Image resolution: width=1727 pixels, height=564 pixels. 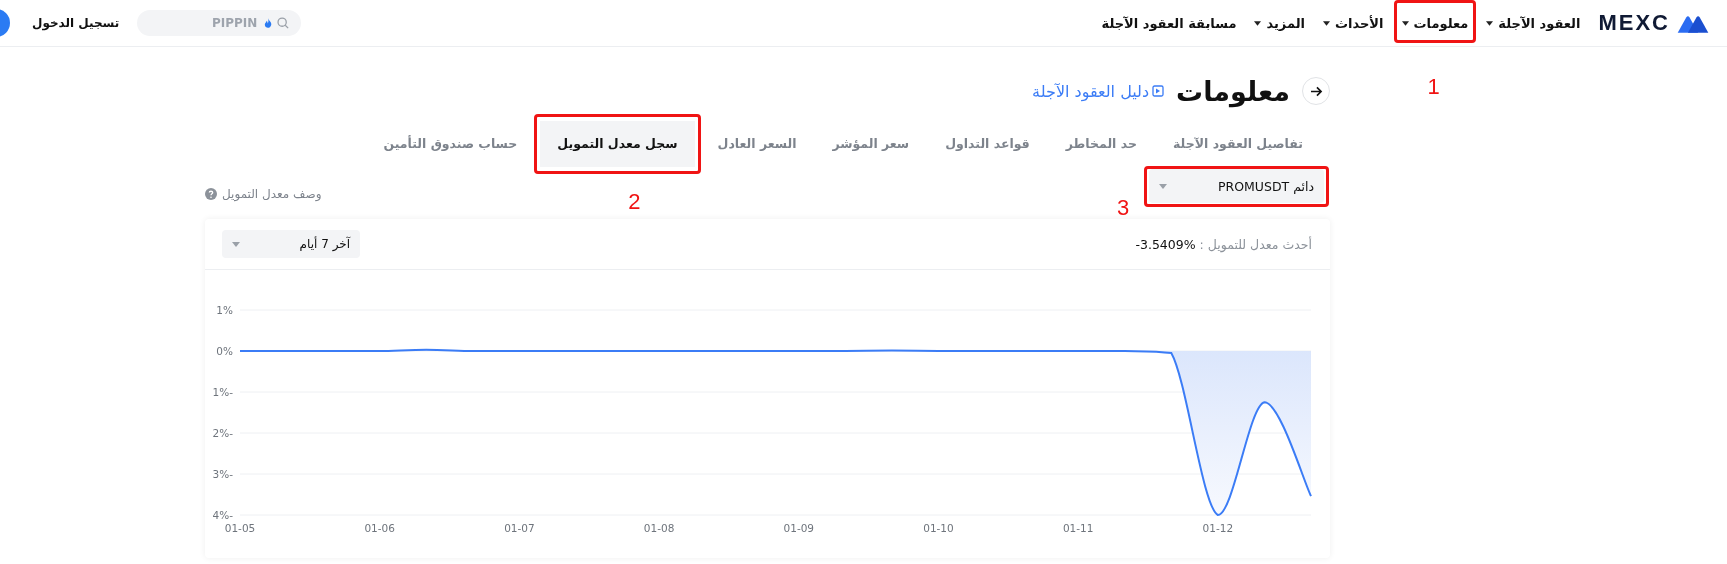 What do you see at coordinates (268, 23) in the screenshot?
I see `flame-icon` at bounding box center [268, 23].